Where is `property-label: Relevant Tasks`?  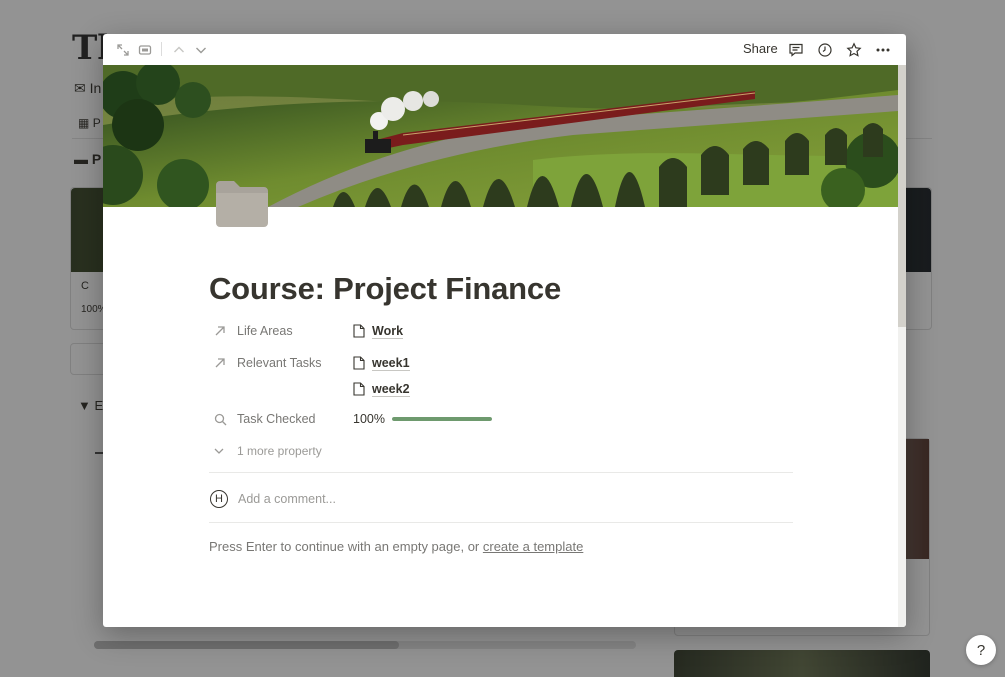 property-label: Relevant Tasks is located at coordinates (279, 363).